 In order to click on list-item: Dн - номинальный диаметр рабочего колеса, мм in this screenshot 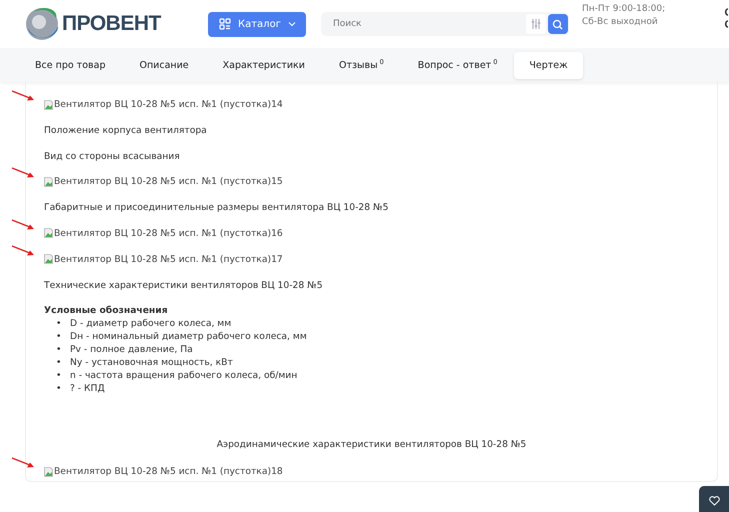, I will do `click(188, 336)`.